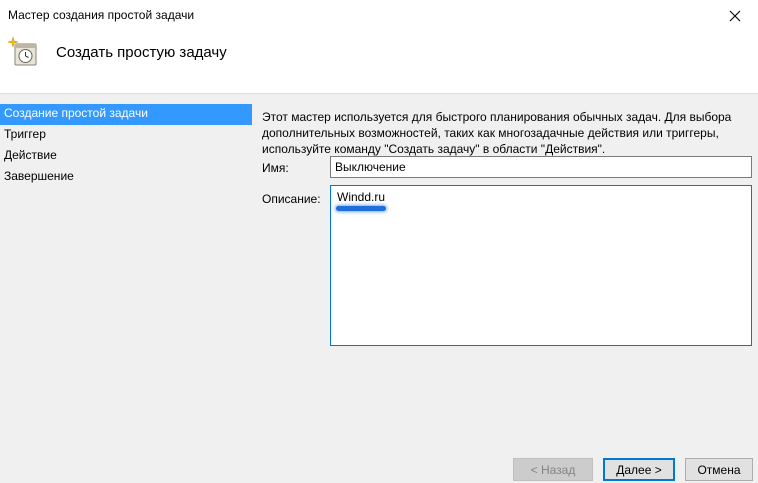 The width and height of the screenshot is (758, 483). Describe the element at coordinates (379, 62) in the screenshot. I see `wizard-header: Создать простую задачу` at that location.